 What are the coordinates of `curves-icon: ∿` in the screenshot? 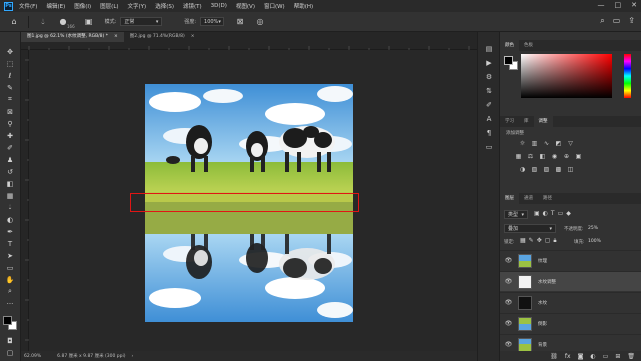 It's located at (546, 143).